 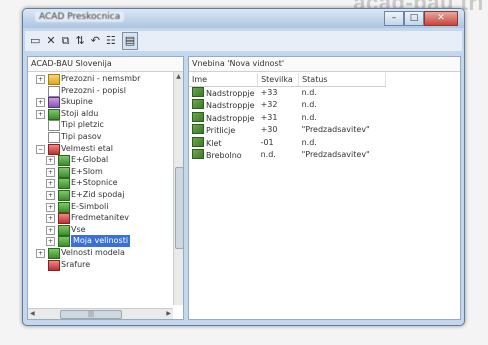 I want to click on scroll-up-icon: ▲, so click(x=178, y=76).